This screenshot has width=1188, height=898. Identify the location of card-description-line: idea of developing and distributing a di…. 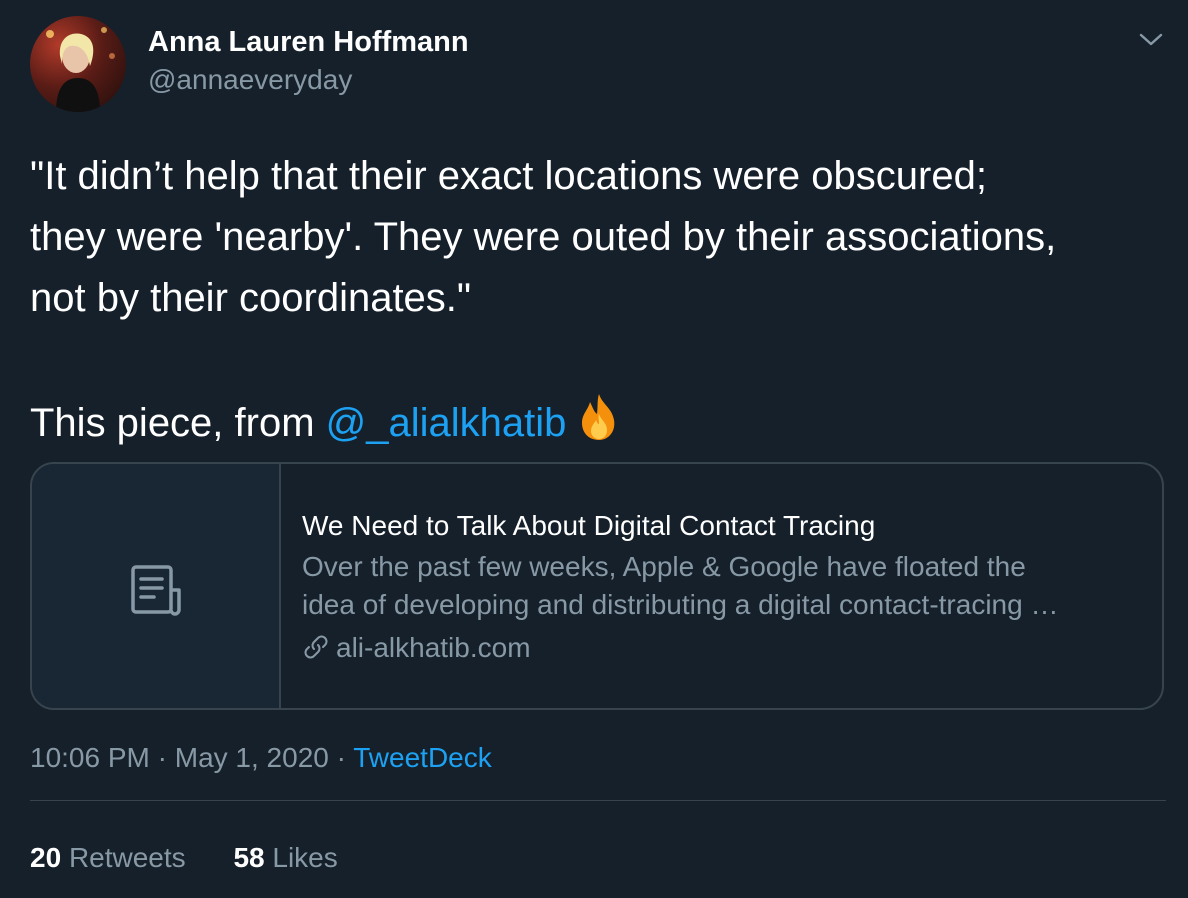
(680, 604).